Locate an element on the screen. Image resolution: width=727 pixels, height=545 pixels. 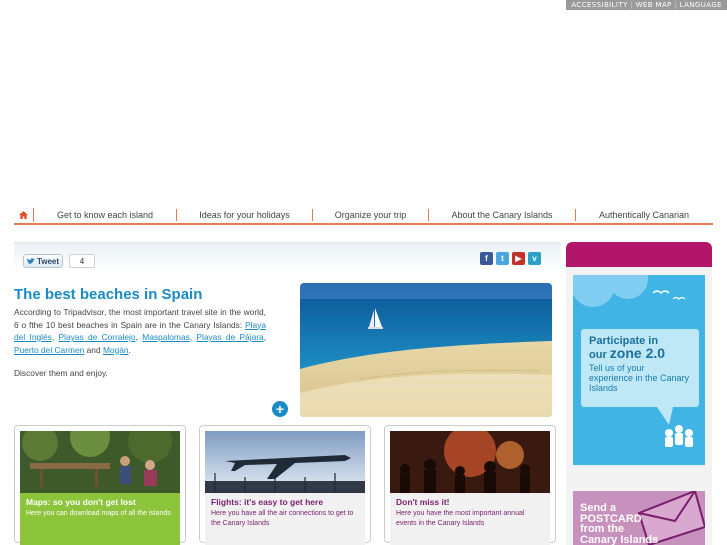
expand-plus-icon: + is located at coordinates (280, 409).